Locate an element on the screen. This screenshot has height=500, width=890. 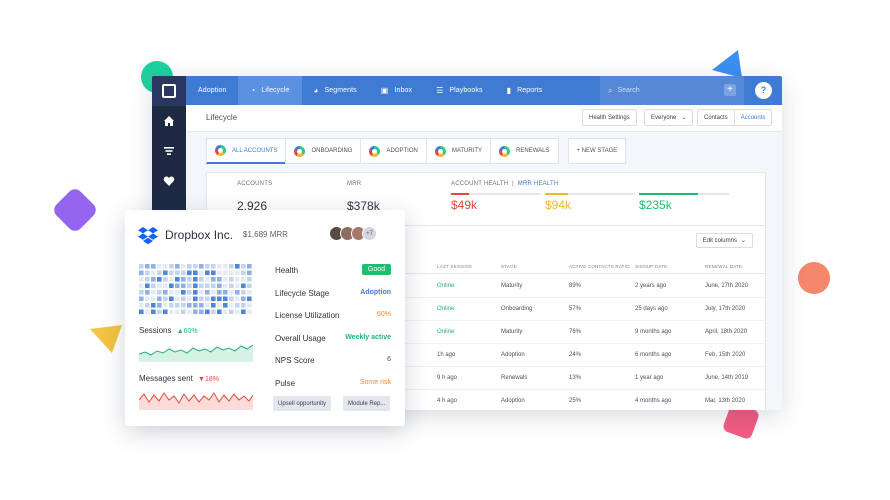
nav-reports: ▮ Reports is located at coordinates (525, 90).